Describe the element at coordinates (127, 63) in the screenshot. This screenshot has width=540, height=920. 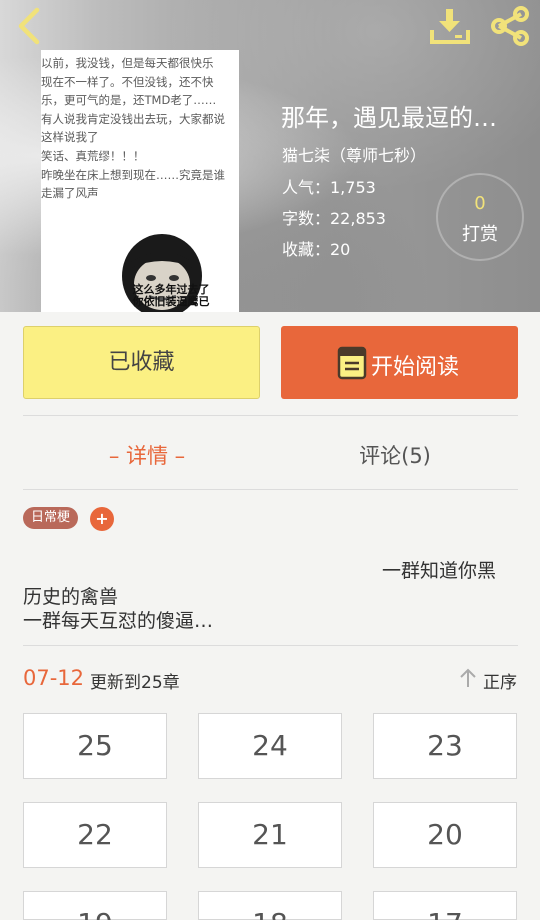
I see `cover-line: 以前，我没钱，但是每天都很快乐` at that location.